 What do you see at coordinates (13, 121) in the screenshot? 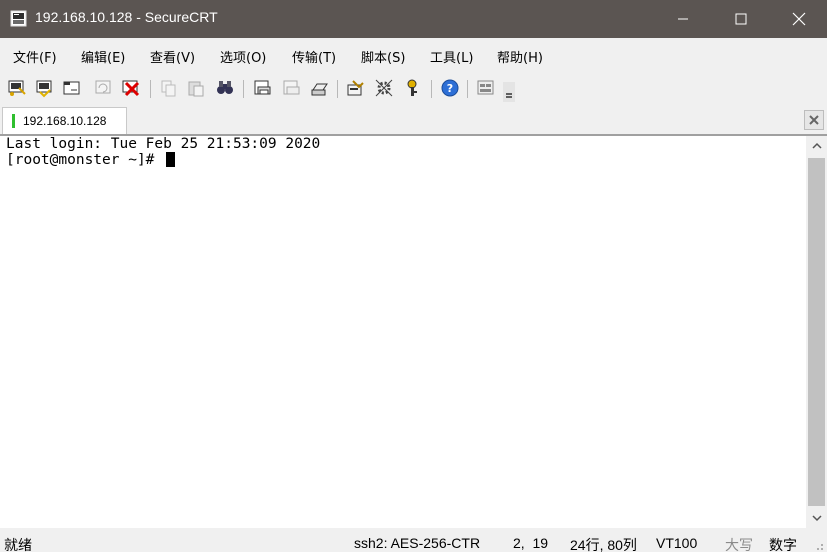
I see `connection-status-indicator` at bounding box center [13, 121].